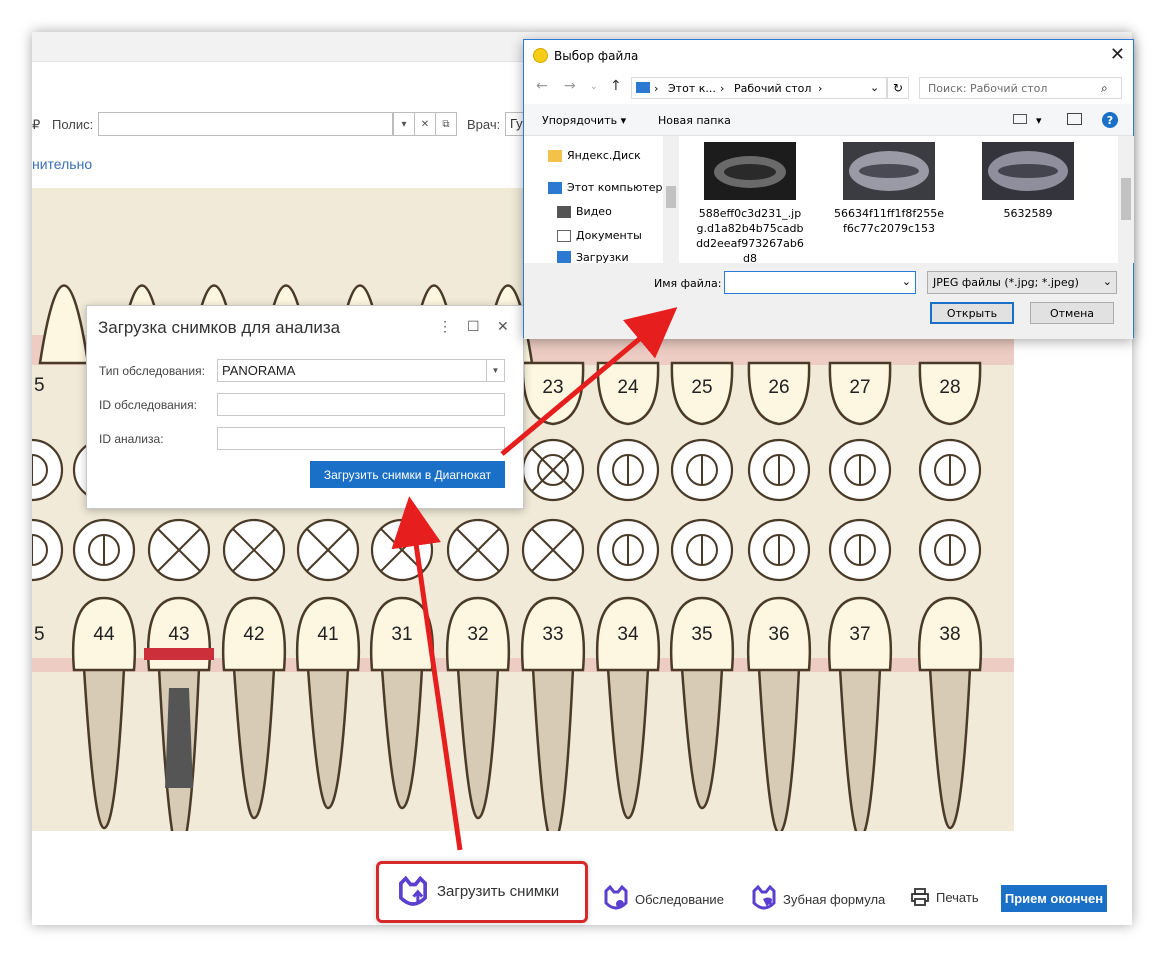 Image resolution: width=1165 pixels, height=957 pixels. What do you see at coordinates (1028, 213) in the screenshot?
I see `file-name-3: 5632589` at bounding box center [1028, 213].